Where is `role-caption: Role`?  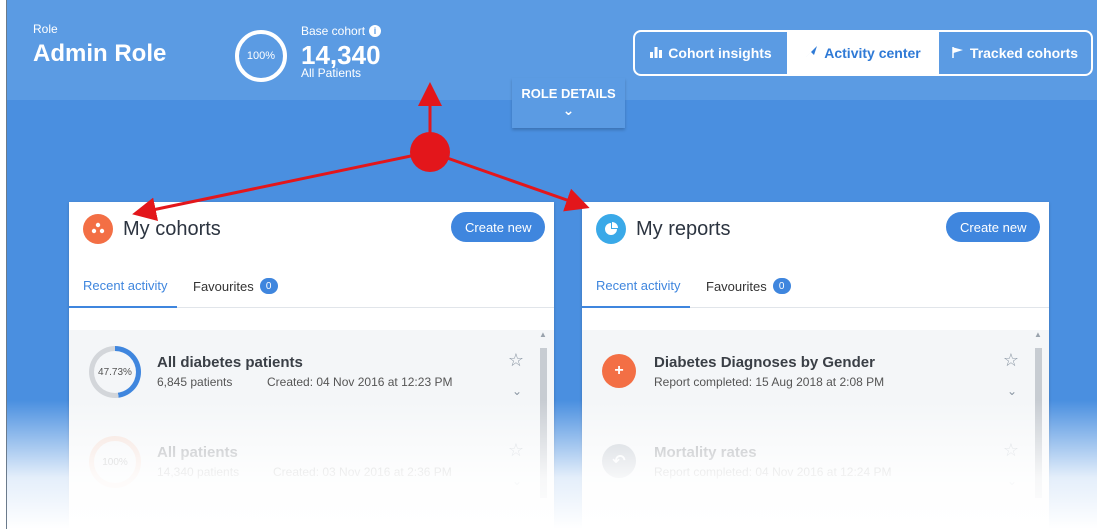
role-caption: Role is located at coordinates (45, 29).